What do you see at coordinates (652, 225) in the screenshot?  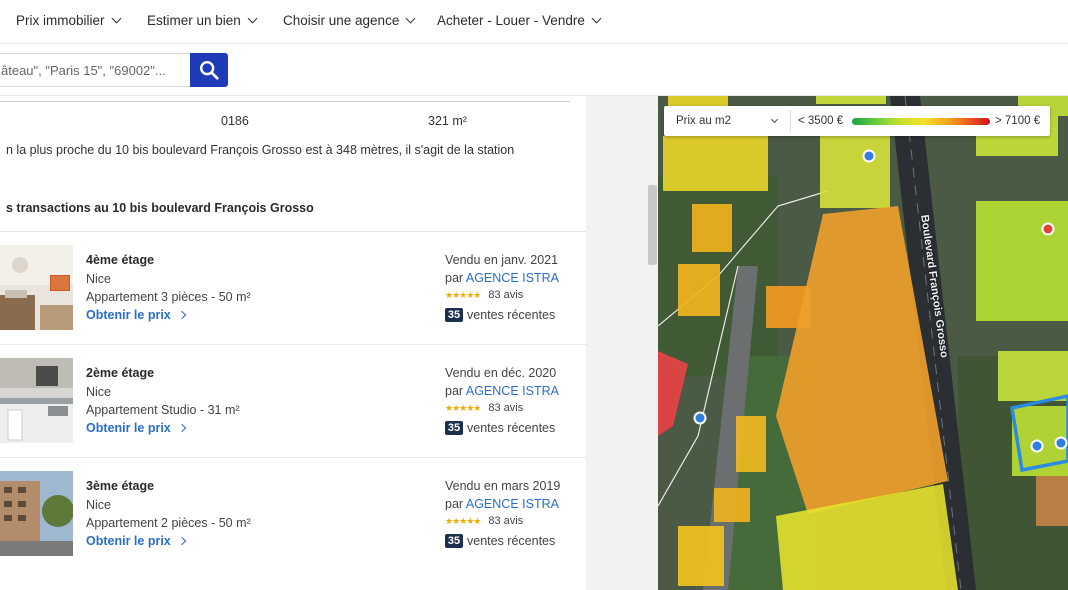 I see `scrollbar-thumb` at bounding box center [652, 225].